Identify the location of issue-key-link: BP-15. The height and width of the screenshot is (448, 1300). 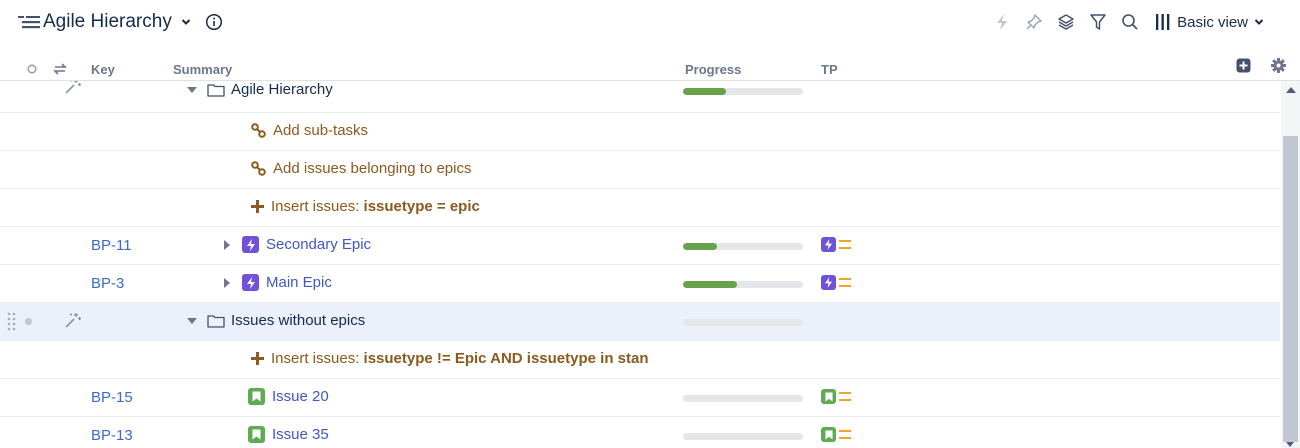
(112, 397).